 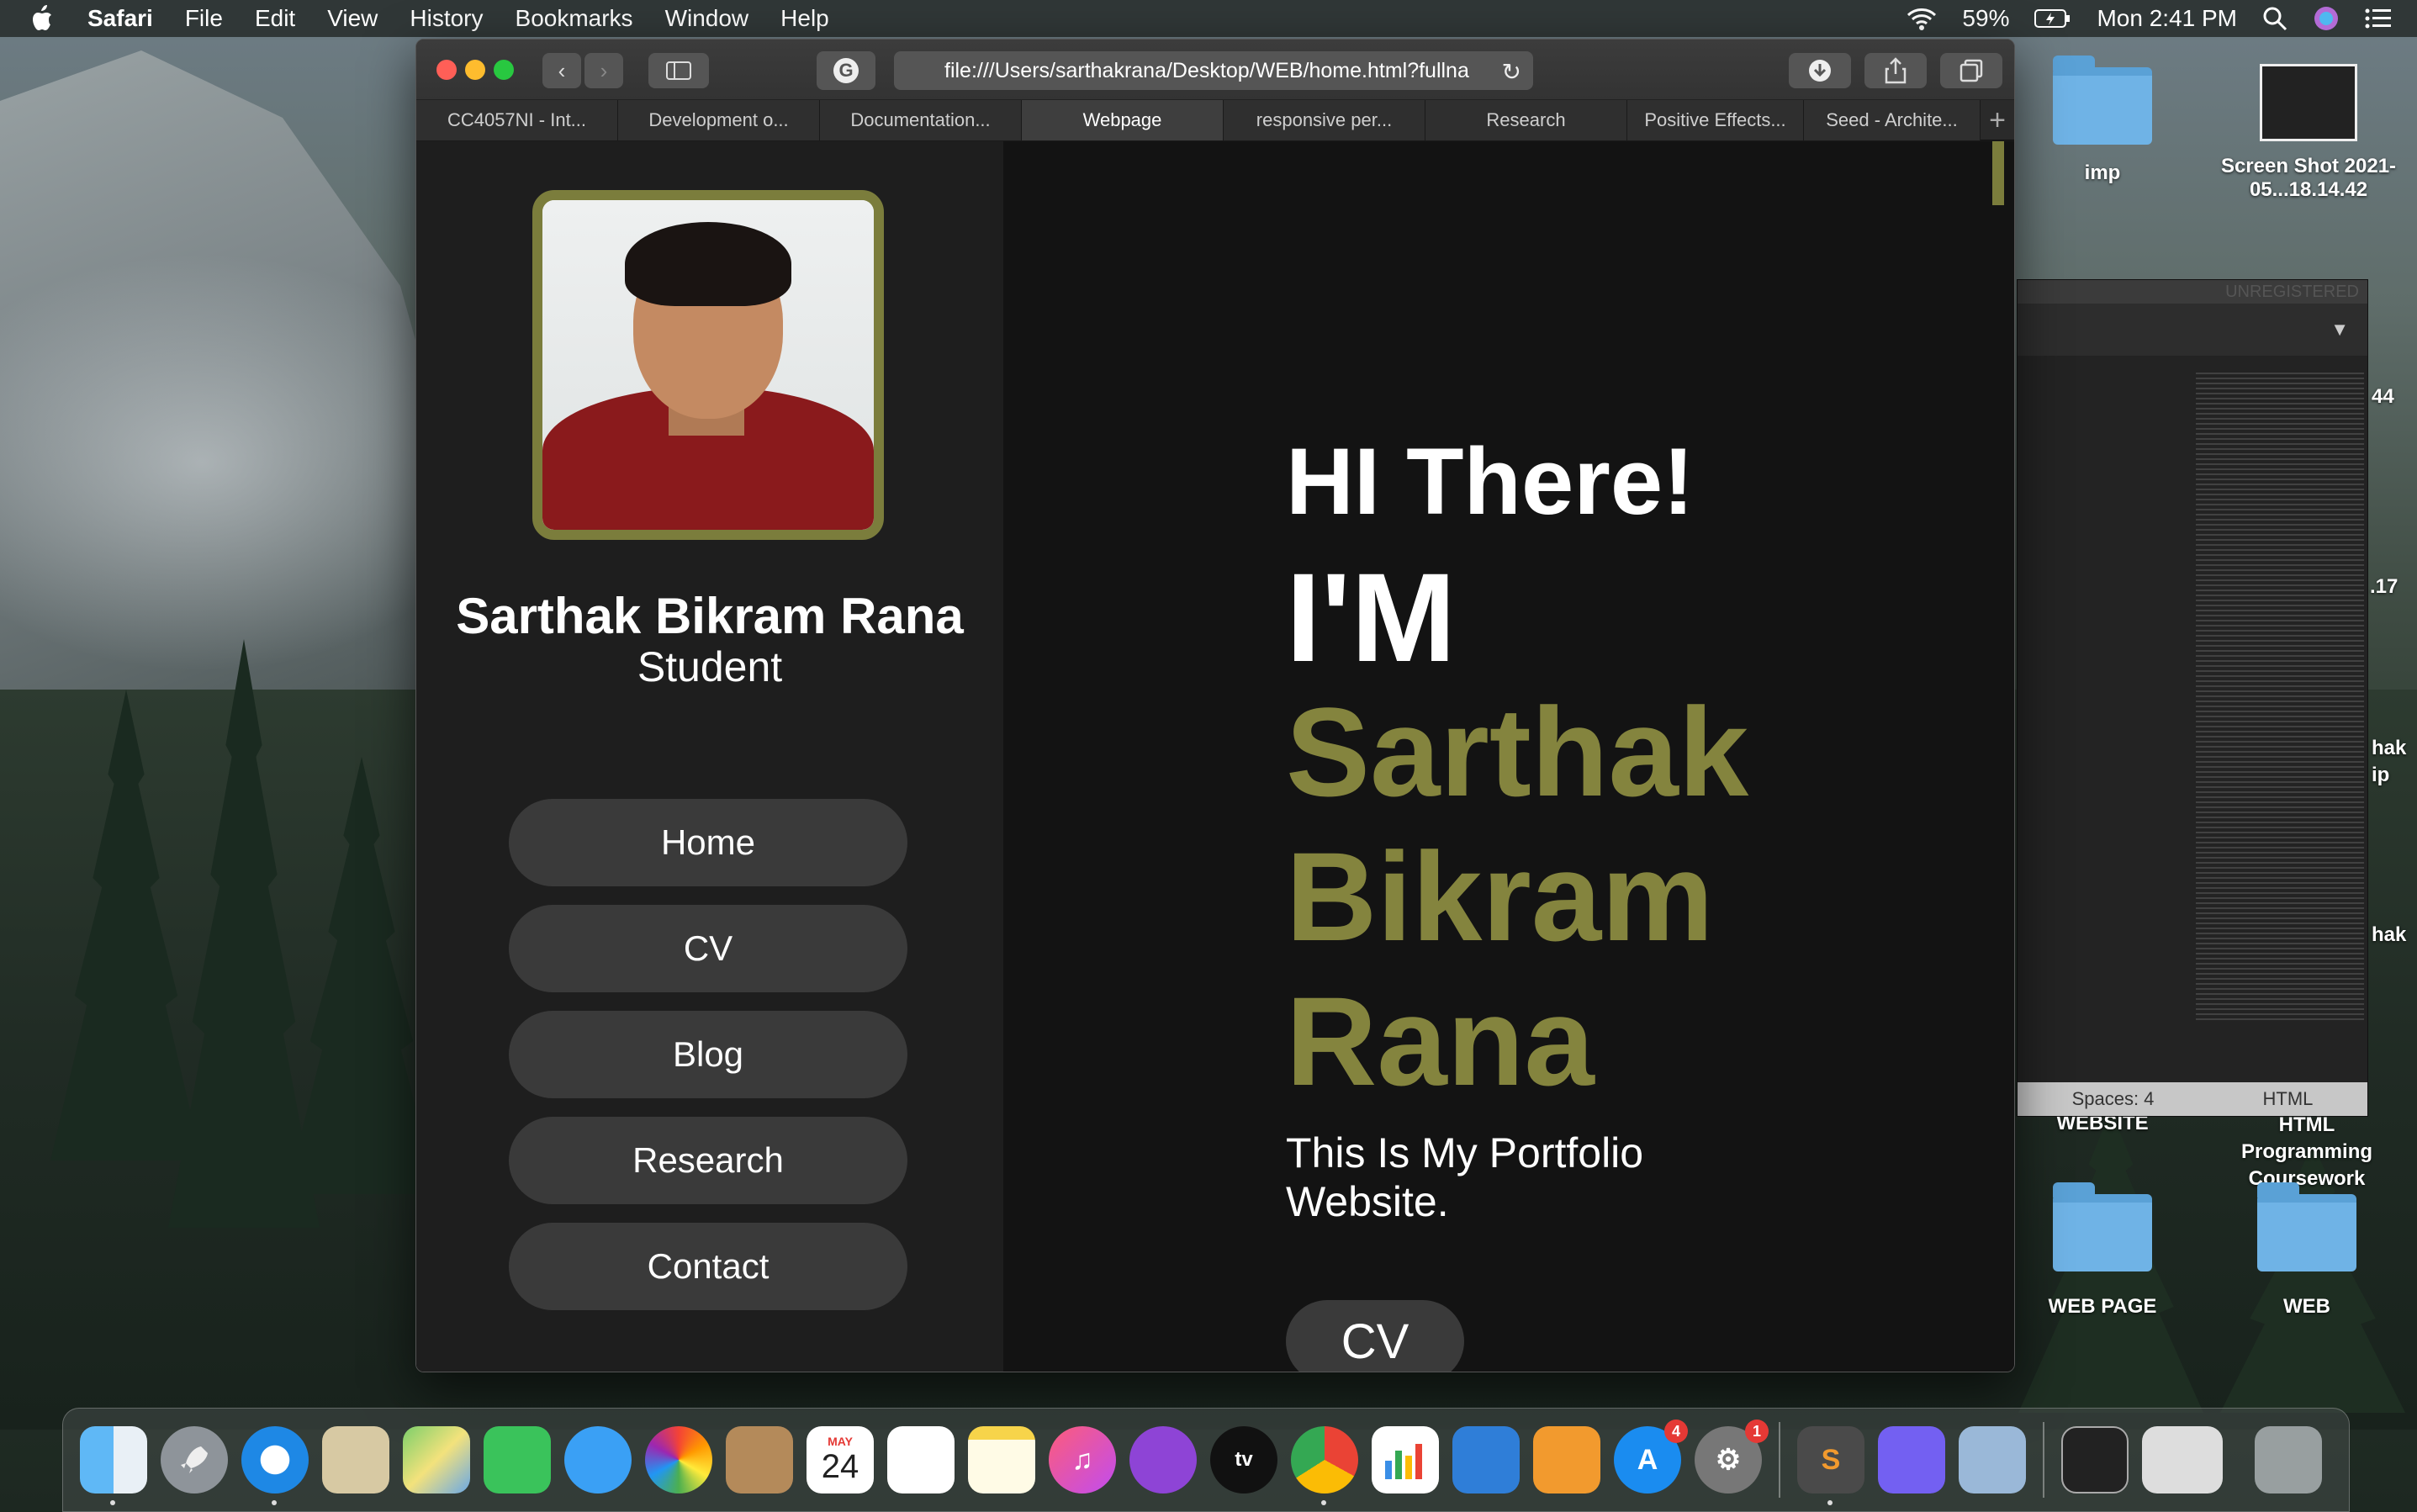 What do you see at coordinates (2193, 330) in the screenshot?
I see `editor-tab-bar: ▼` at bounding box center [2193, 330].